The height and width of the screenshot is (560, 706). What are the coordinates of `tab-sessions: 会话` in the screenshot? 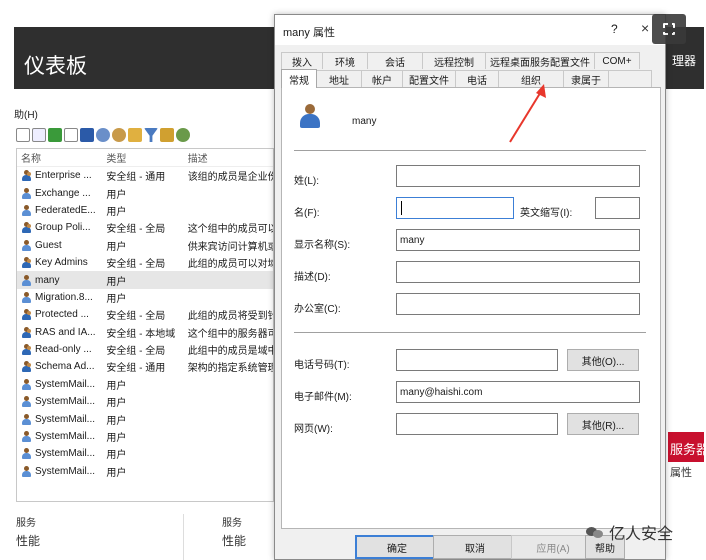 It's located at (395, 60).